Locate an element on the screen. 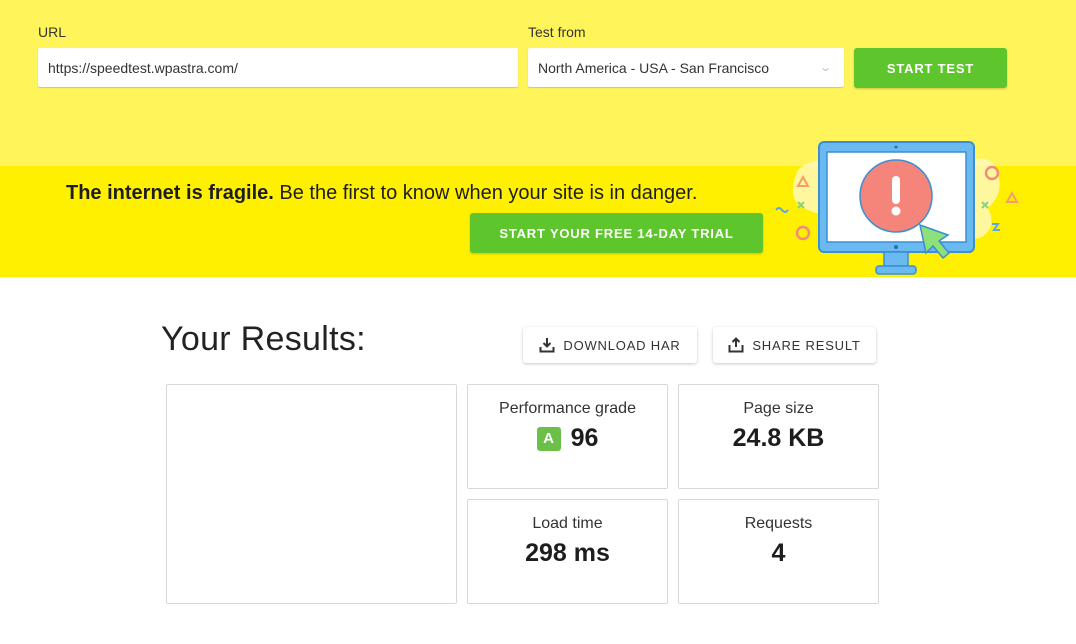 Image resolution: width=1076 pixels, height=644 pixels. metric-value: 298 ms is located at coordinates (567, 553).